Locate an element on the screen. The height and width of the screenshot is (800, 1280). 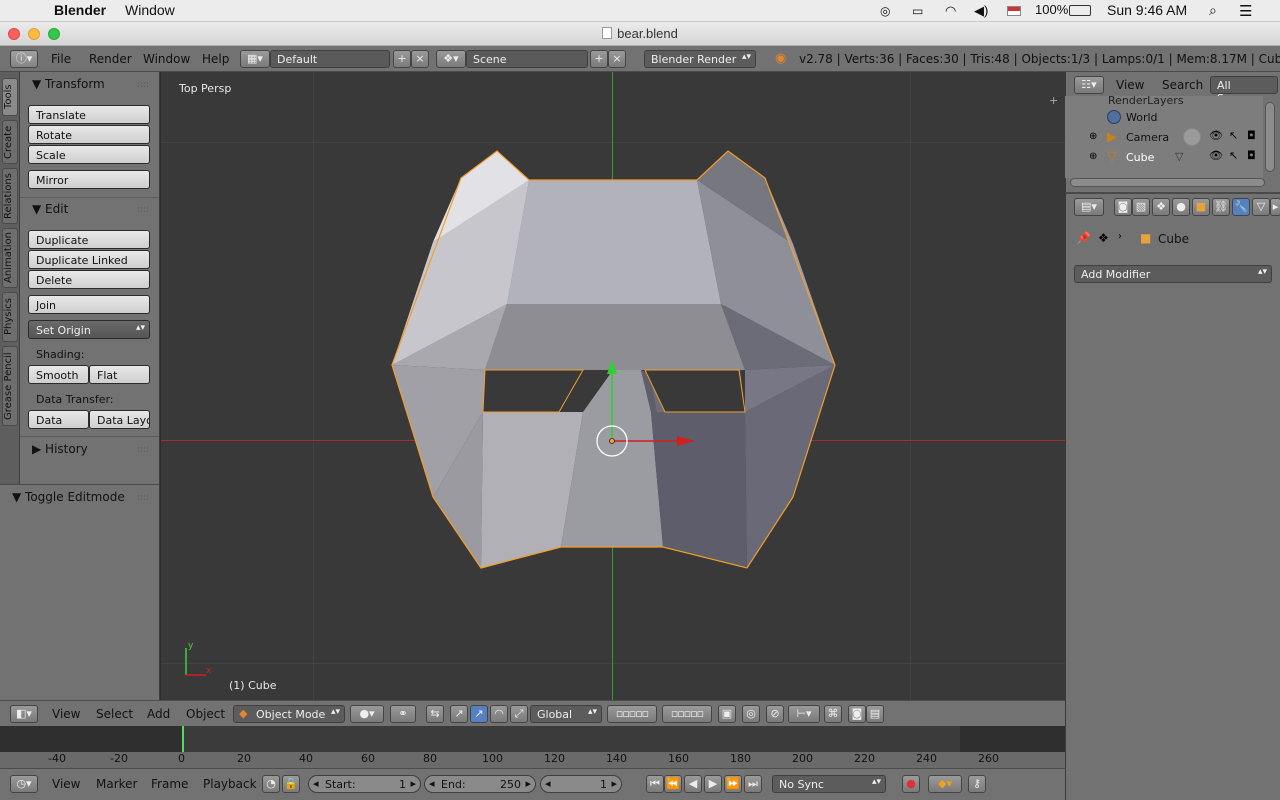
outliner-scrollbar is located at coordinates (1270, 137).